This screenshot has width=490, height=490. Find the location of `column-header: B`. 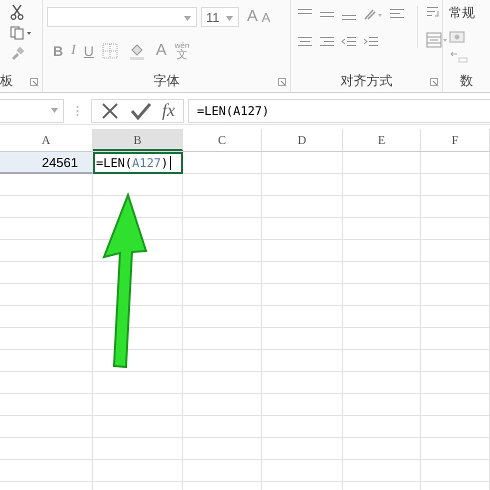

column-header: B is located at coordinates (138, 140).